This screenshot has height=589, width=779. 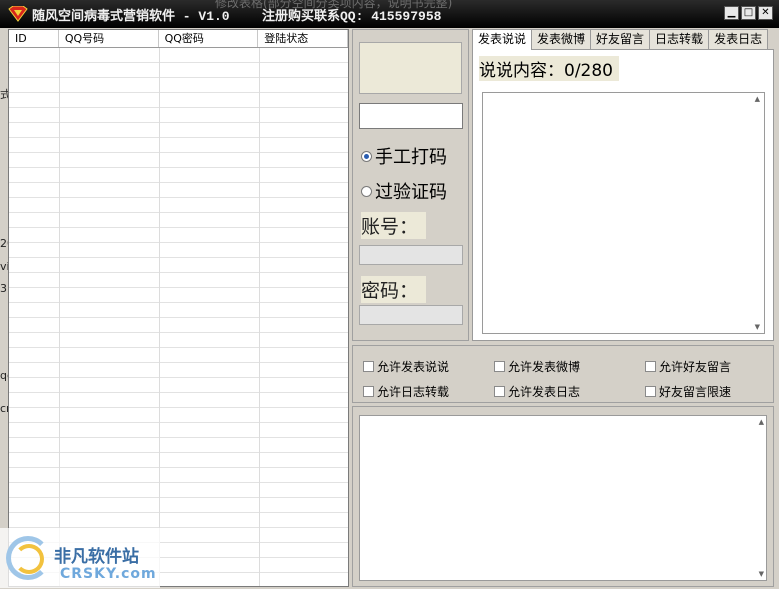 What do you see at coordinates (544, 367) in the screenshot?
I see `option-label: 允许发表微博` at bounding box center [544, 367].